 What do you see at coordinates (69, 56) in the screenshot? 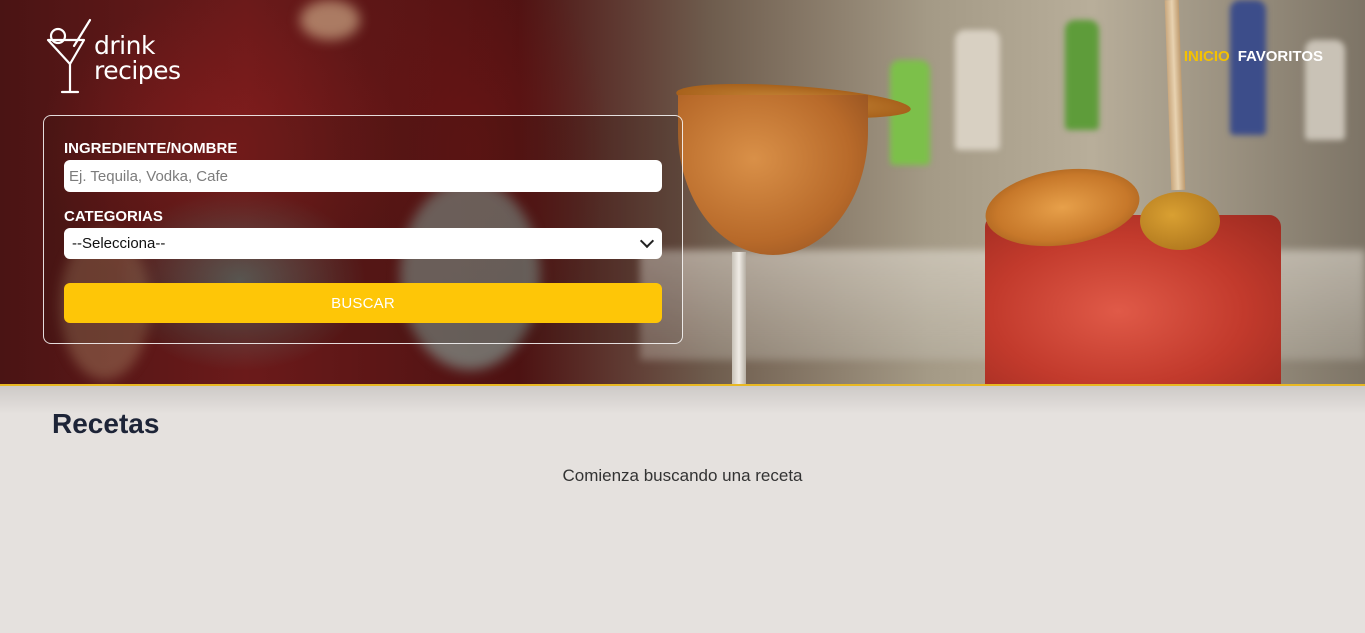
I see `cocktail-glass-icon` at bounding box center [69, 56].